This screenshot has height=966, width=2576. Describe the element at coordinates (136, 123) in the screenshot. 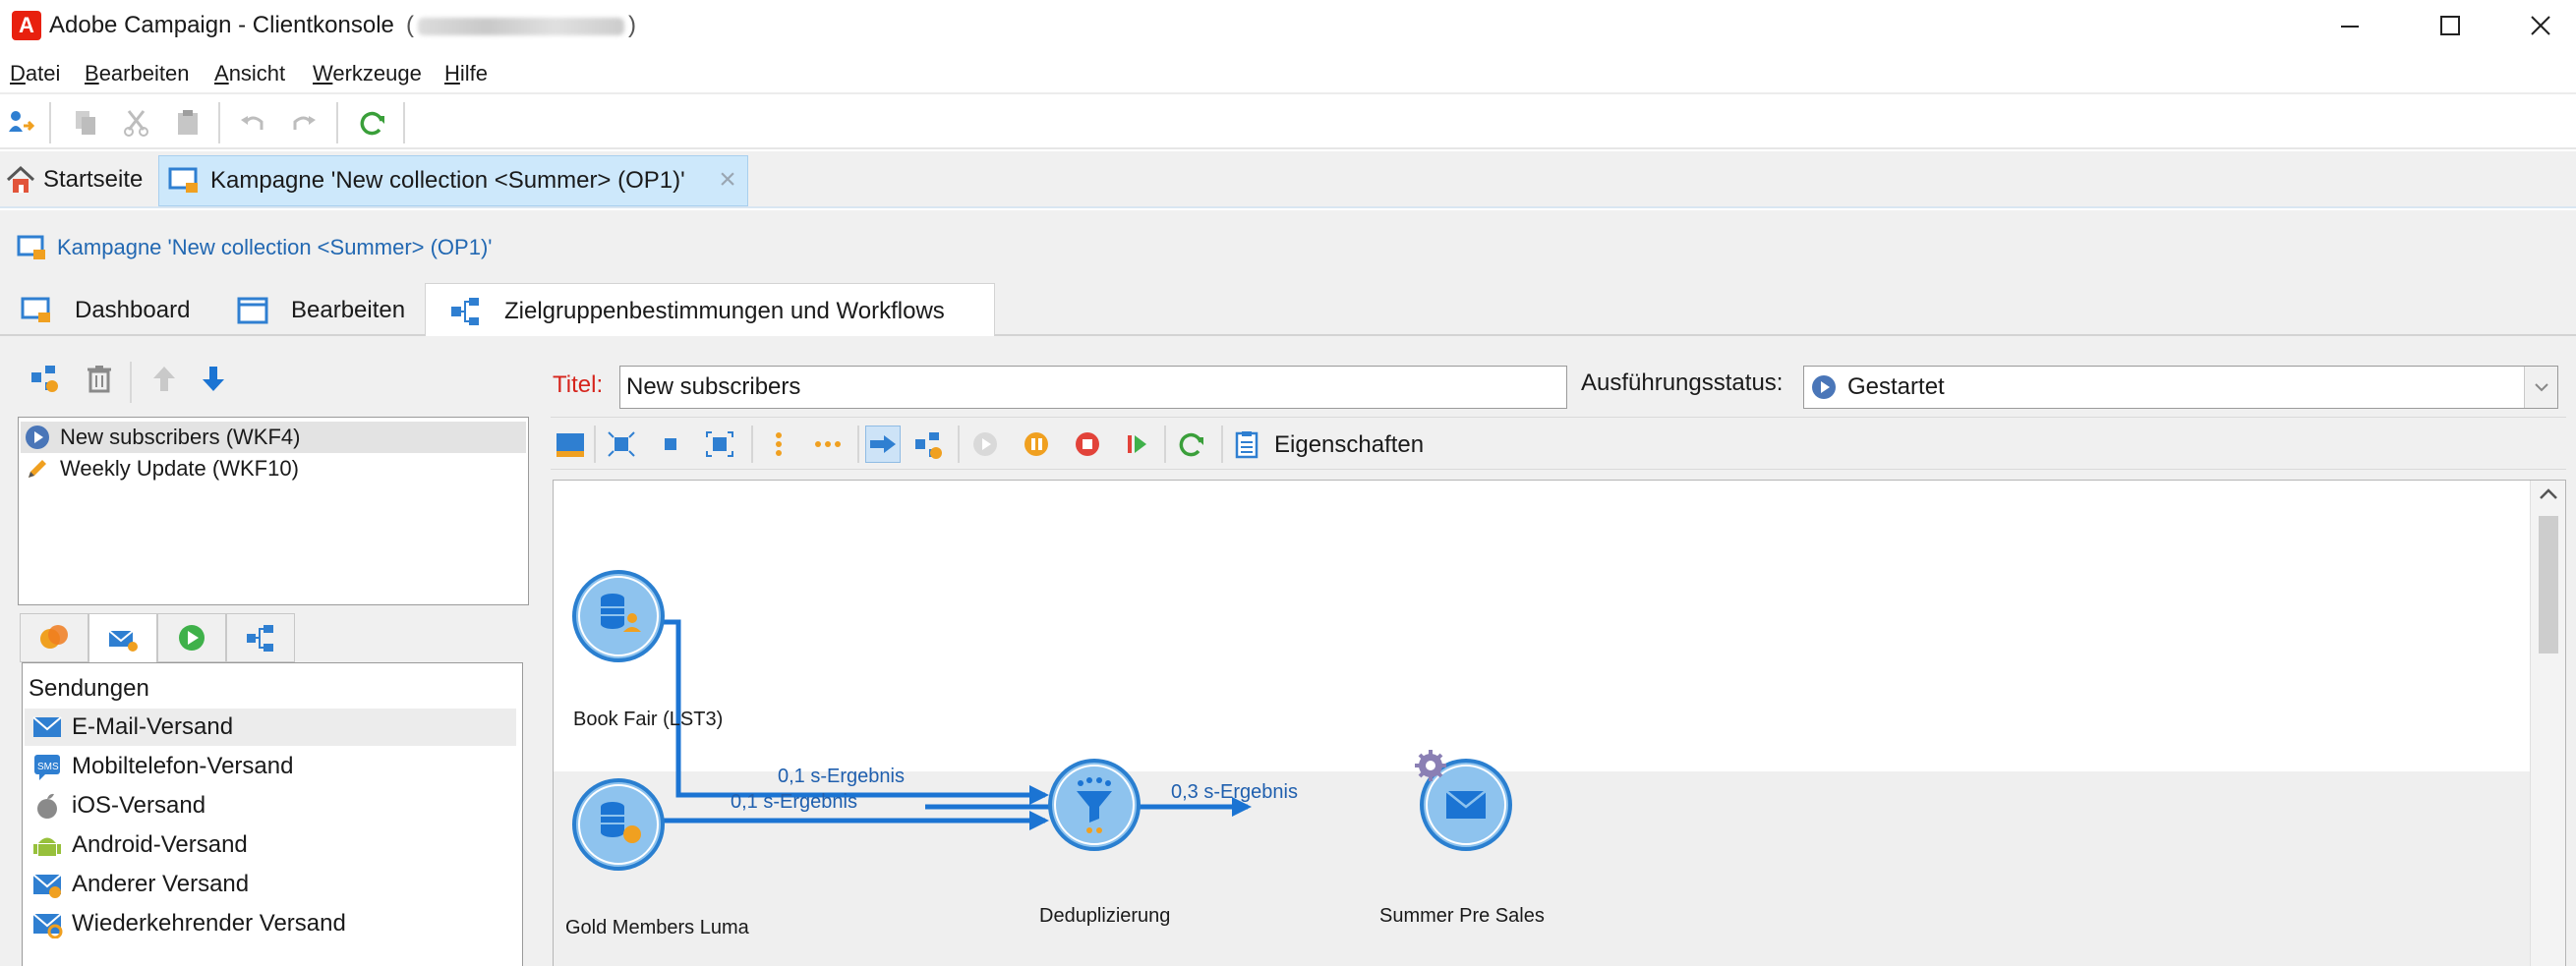

I see `cut-icon` at that location.